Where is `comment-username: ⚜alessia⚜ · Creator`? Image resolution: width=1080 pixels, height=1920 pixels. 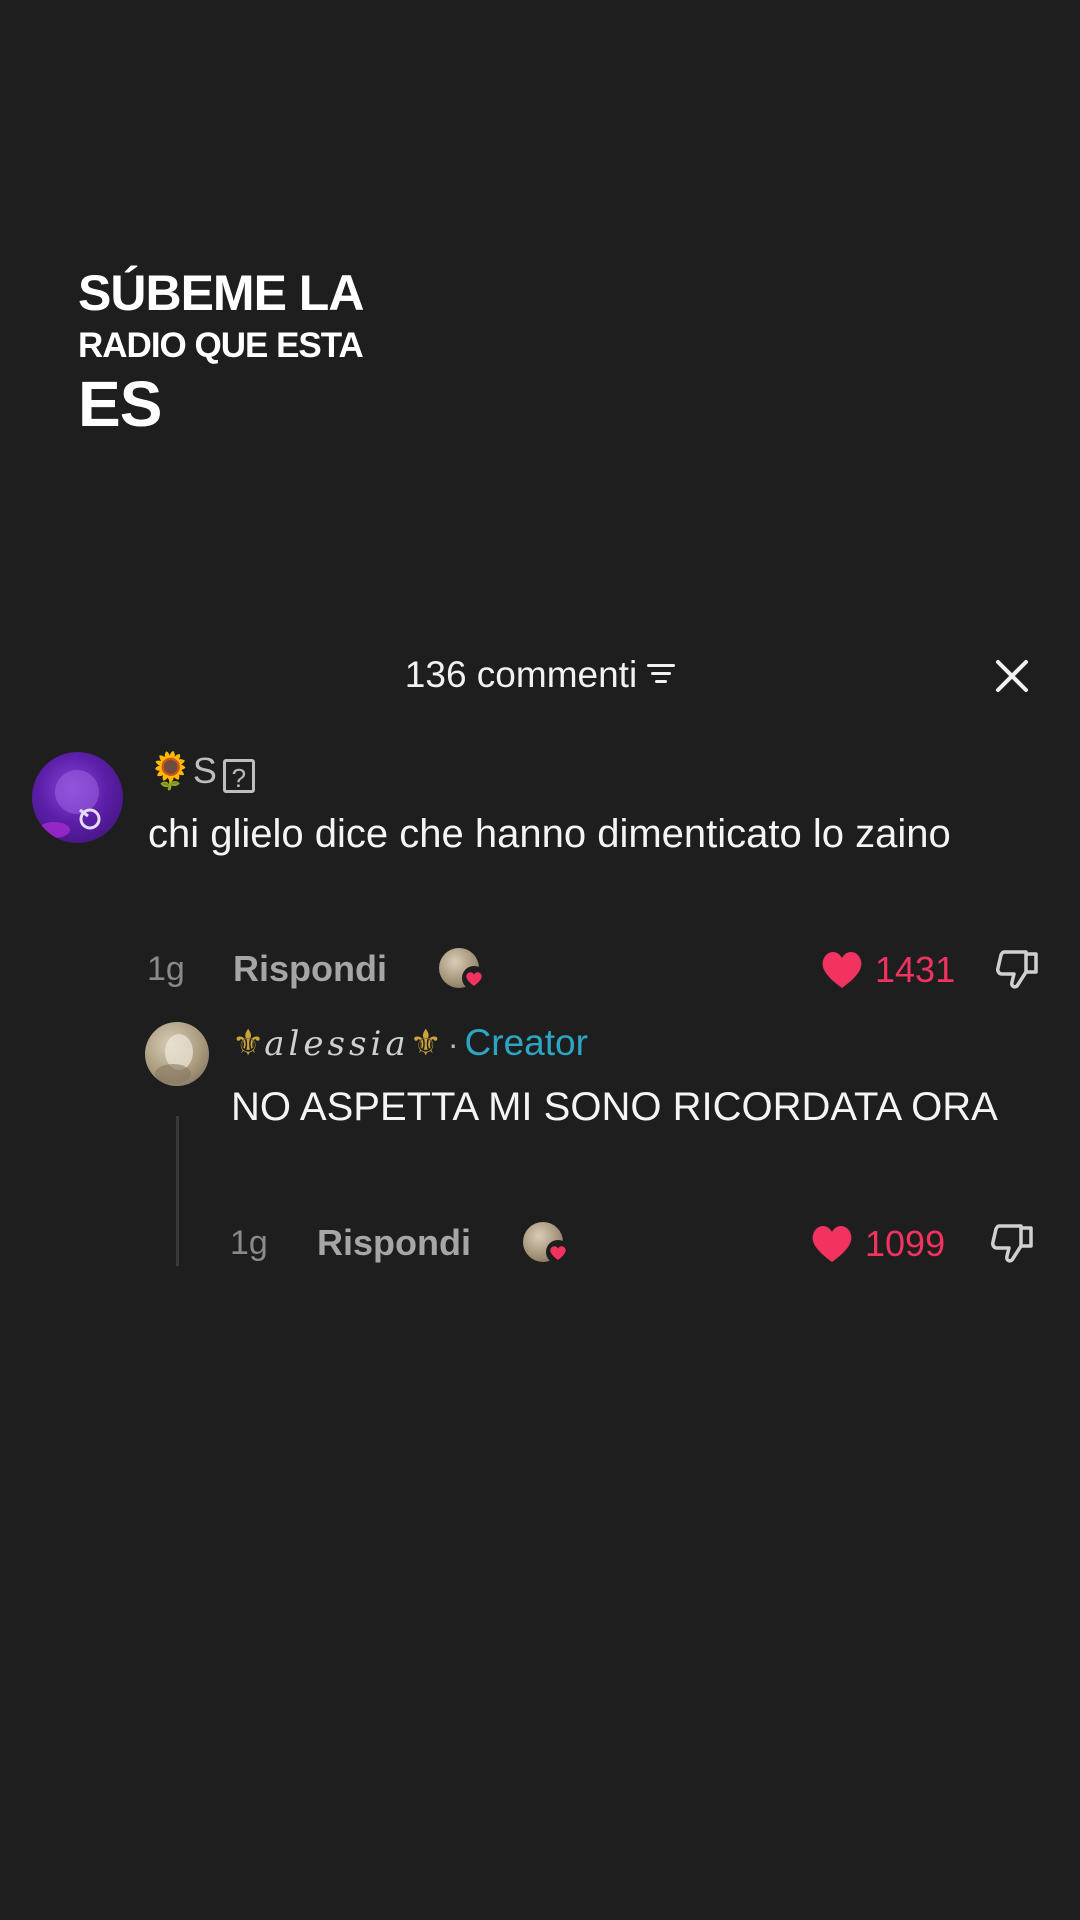
comment-username: ⚜alessia⚜ · Creator is located at coordinates (410, 1043).